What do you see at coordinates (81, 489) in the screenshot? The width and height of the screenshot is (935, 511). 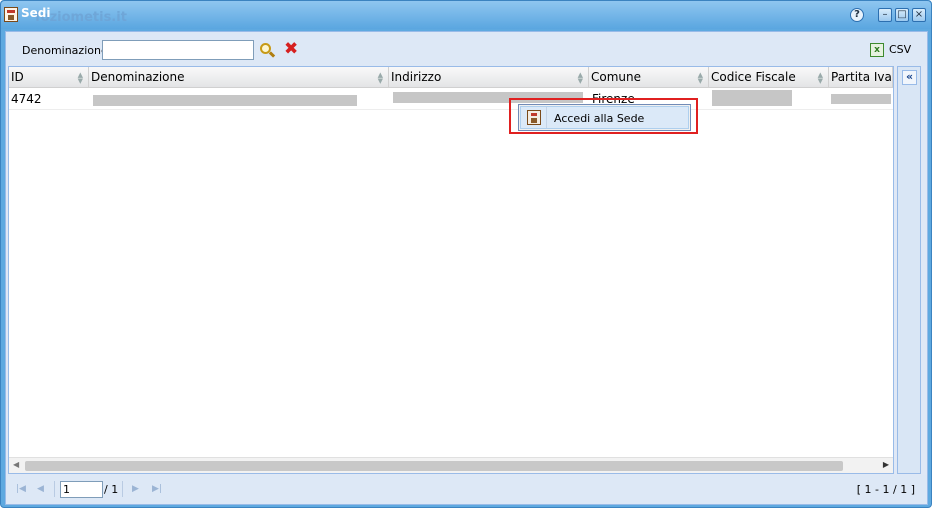 I see `page-number-input` at bounding box center [81, 489].